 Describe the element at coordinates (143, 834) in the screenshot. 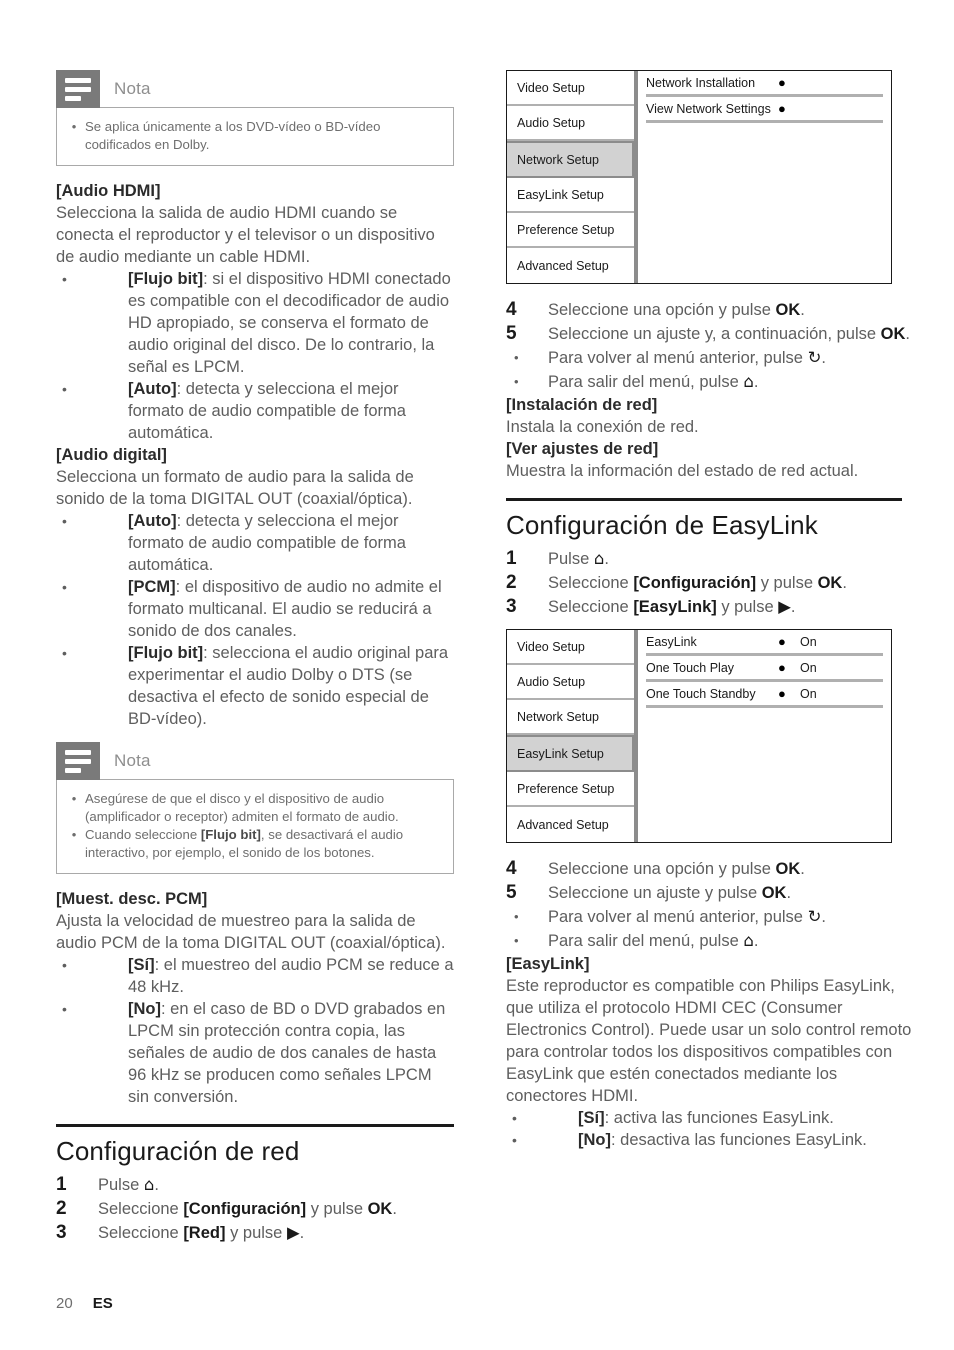

I see `note-text-pre: Cuando seleccione` at that location.